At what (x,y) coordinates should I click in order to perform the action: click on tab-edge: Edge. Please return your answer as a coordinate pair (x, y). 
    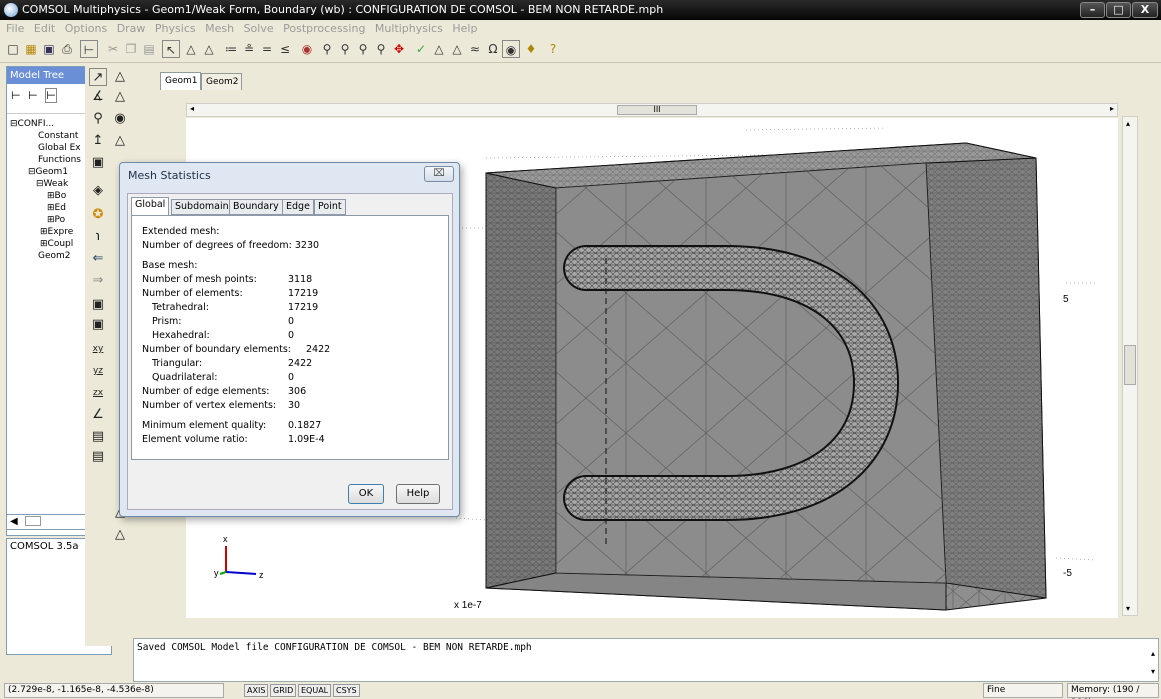
    Looking at the image, I should click on (298, 207).